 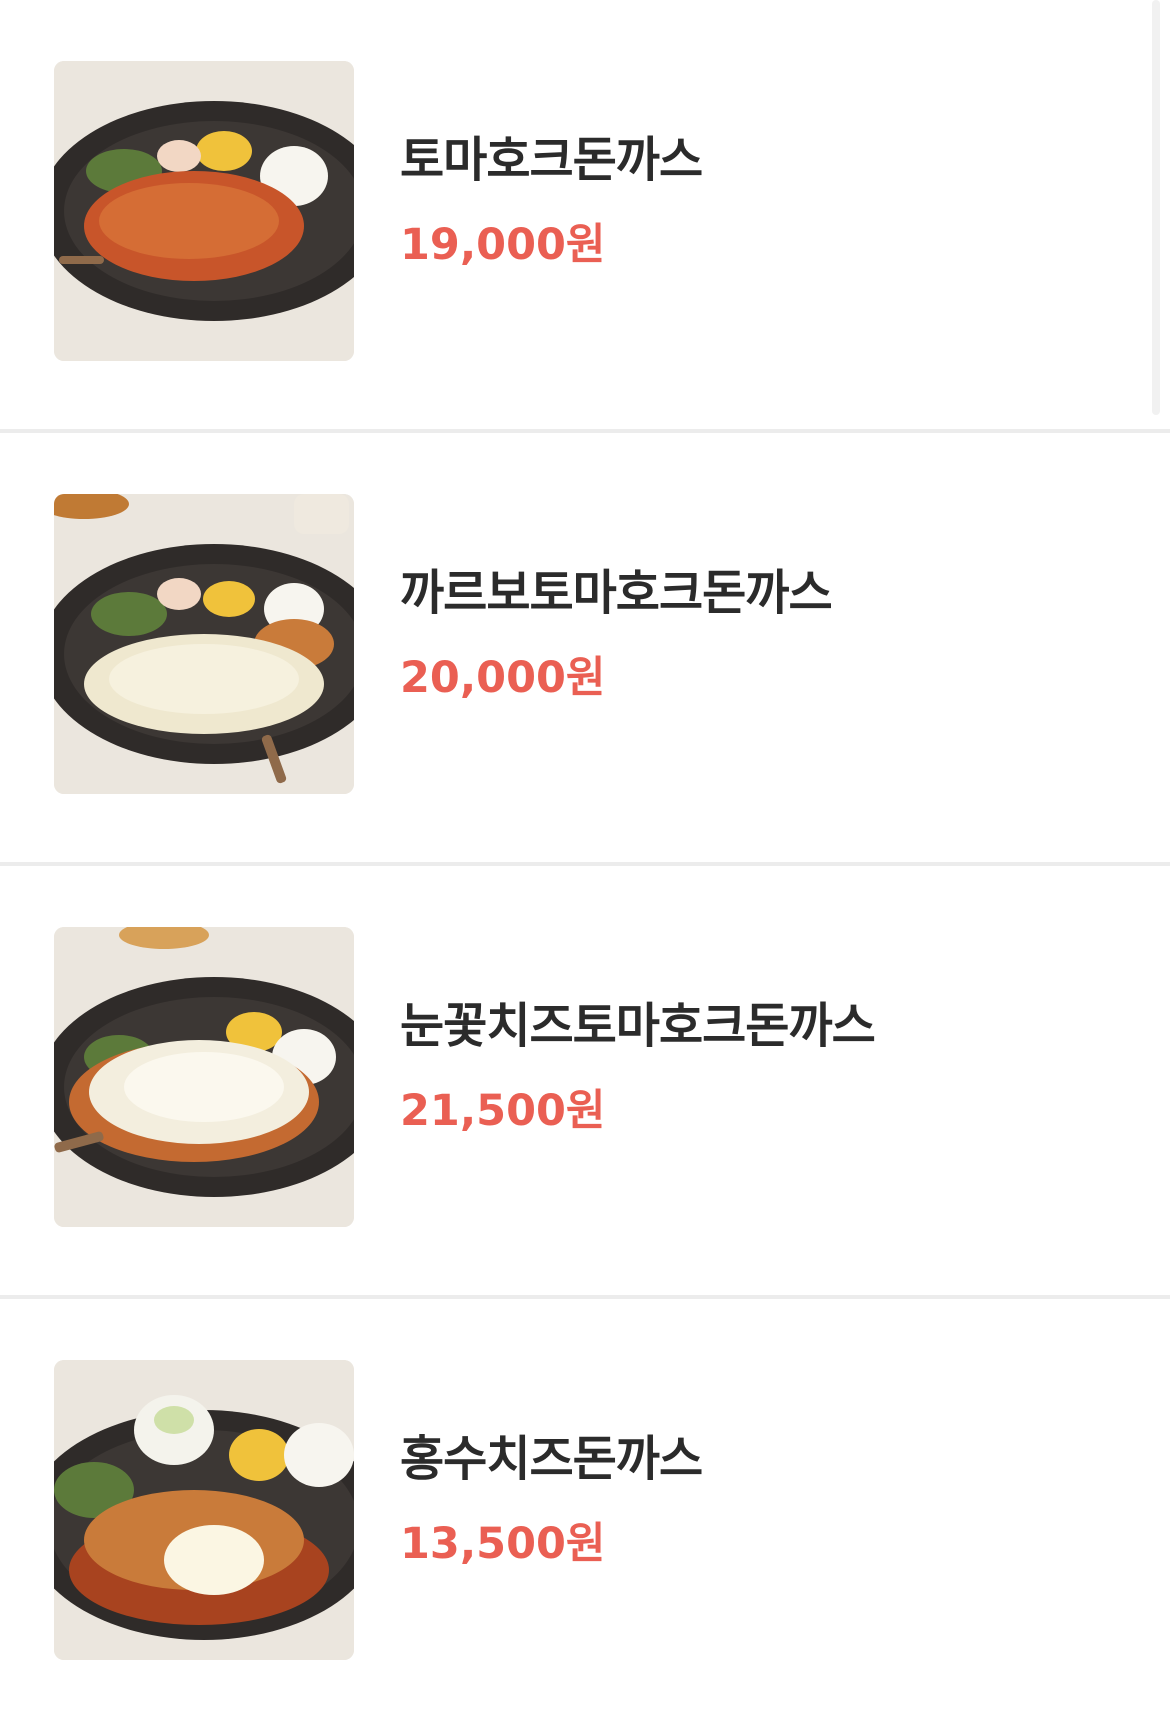 I want to click on menu-item-price: 21,500원, so click(x=503, y=1111).